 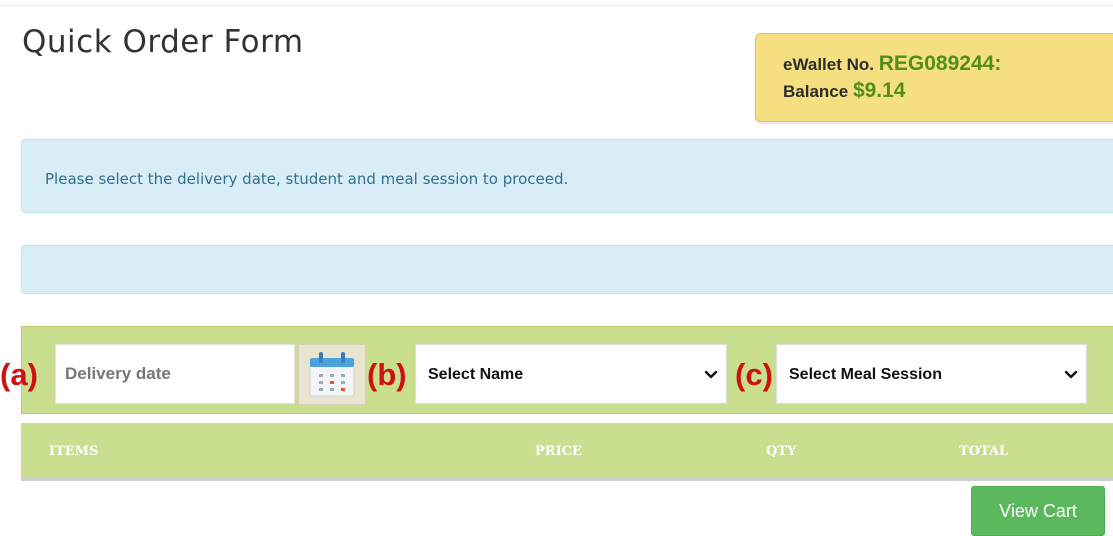 I want to click on annotation-c: (c), so click(x=754, y=374).